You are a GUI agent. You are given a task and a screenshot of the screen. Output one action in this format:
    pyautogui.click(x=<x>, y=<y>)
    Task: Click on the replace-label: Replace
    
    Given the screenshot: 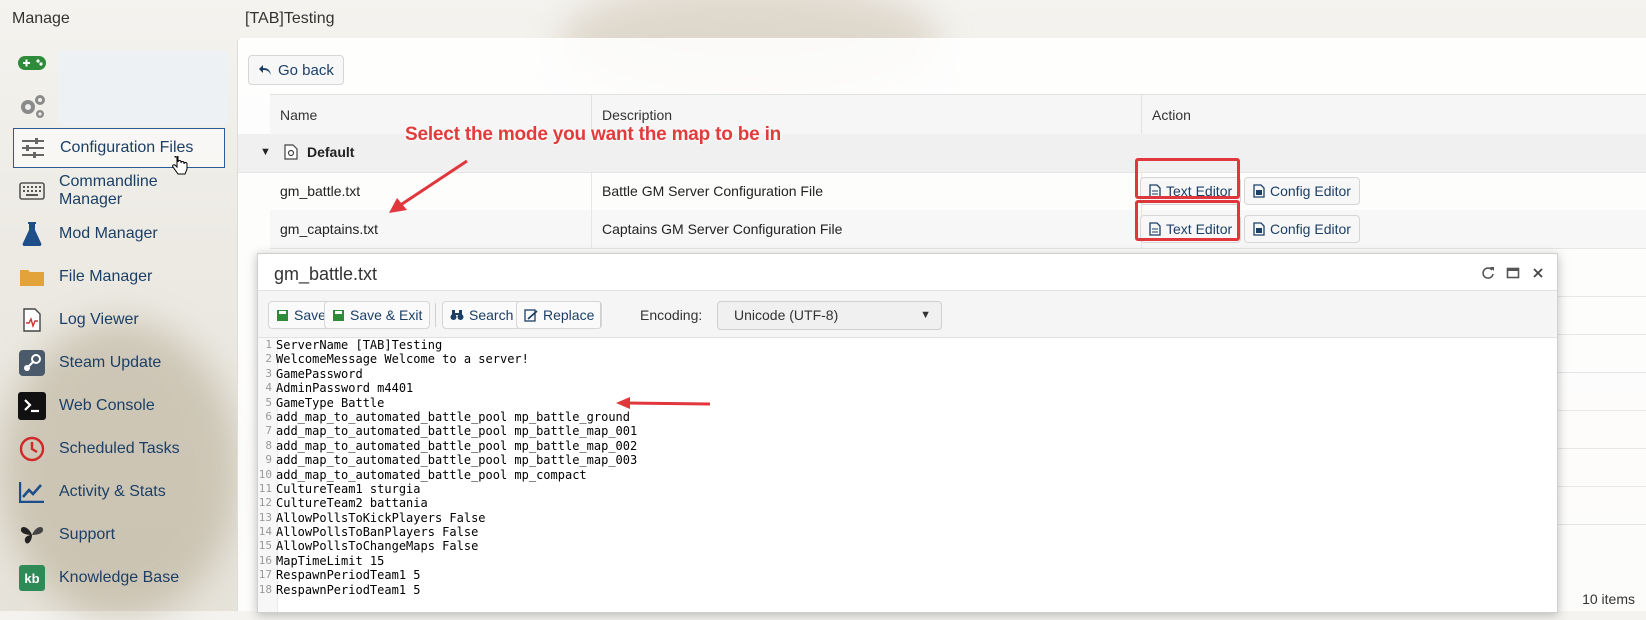 What is the action you would take?
    pyautogui.click(x=569, y=315)
    